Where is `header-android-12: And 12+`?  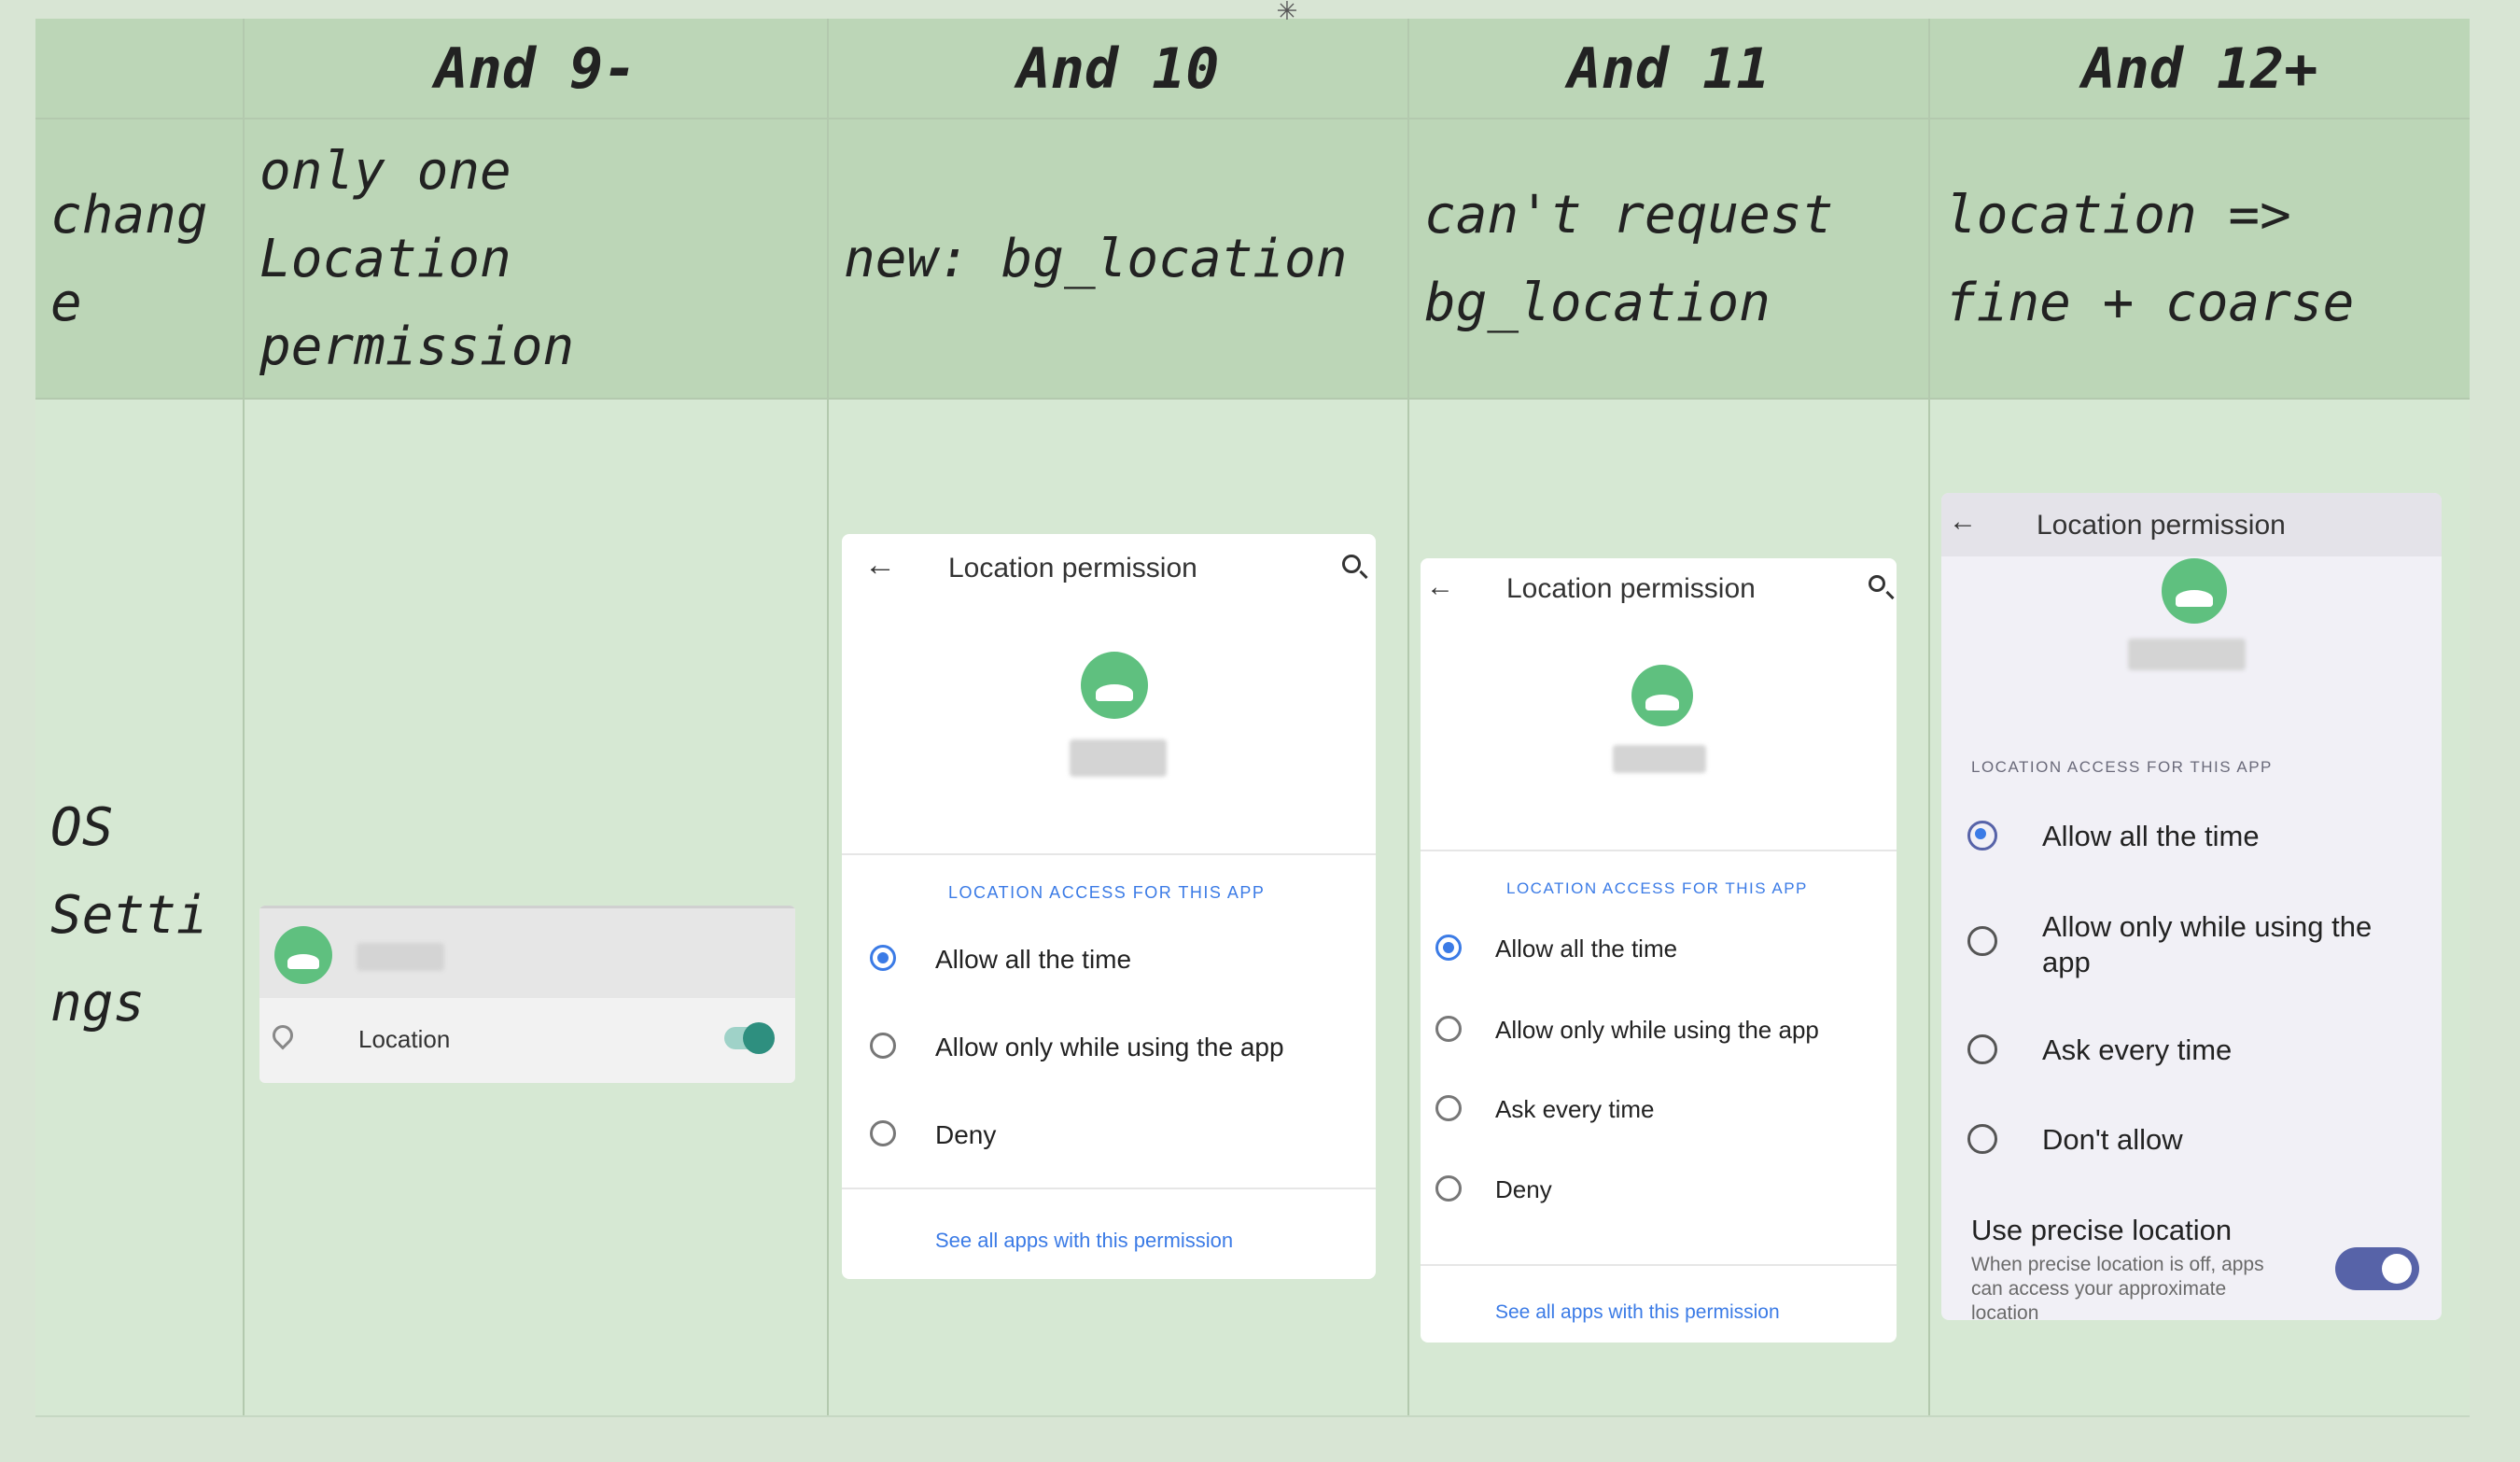
header-android-12: And 12+ is located at coordinates (2199, 69).